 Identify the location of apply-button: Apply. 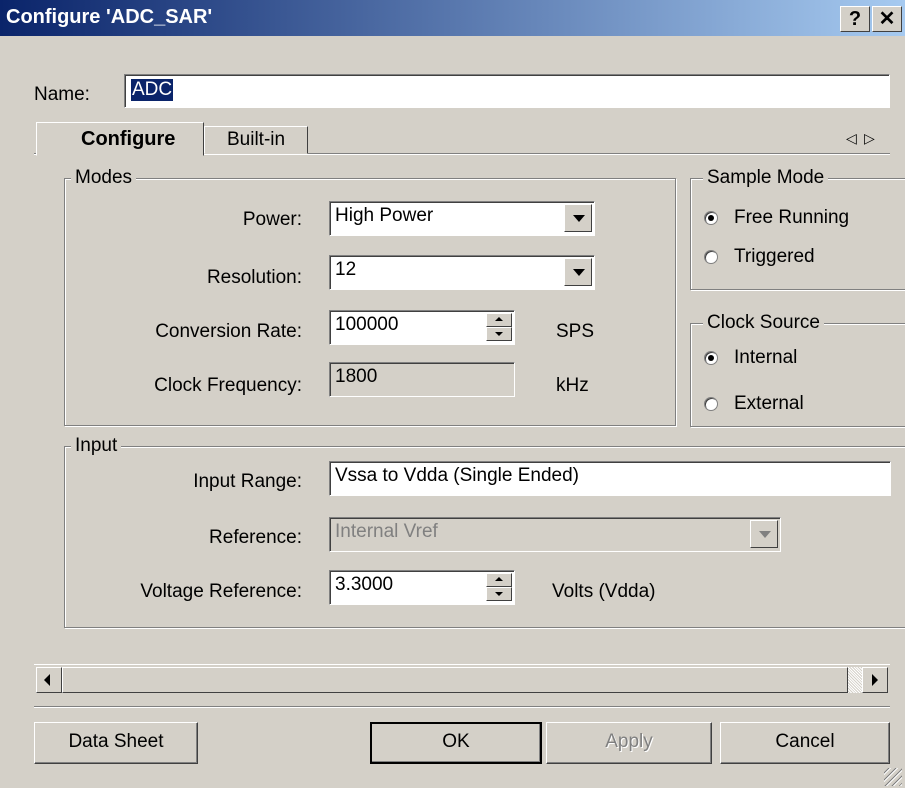
(629, 743).